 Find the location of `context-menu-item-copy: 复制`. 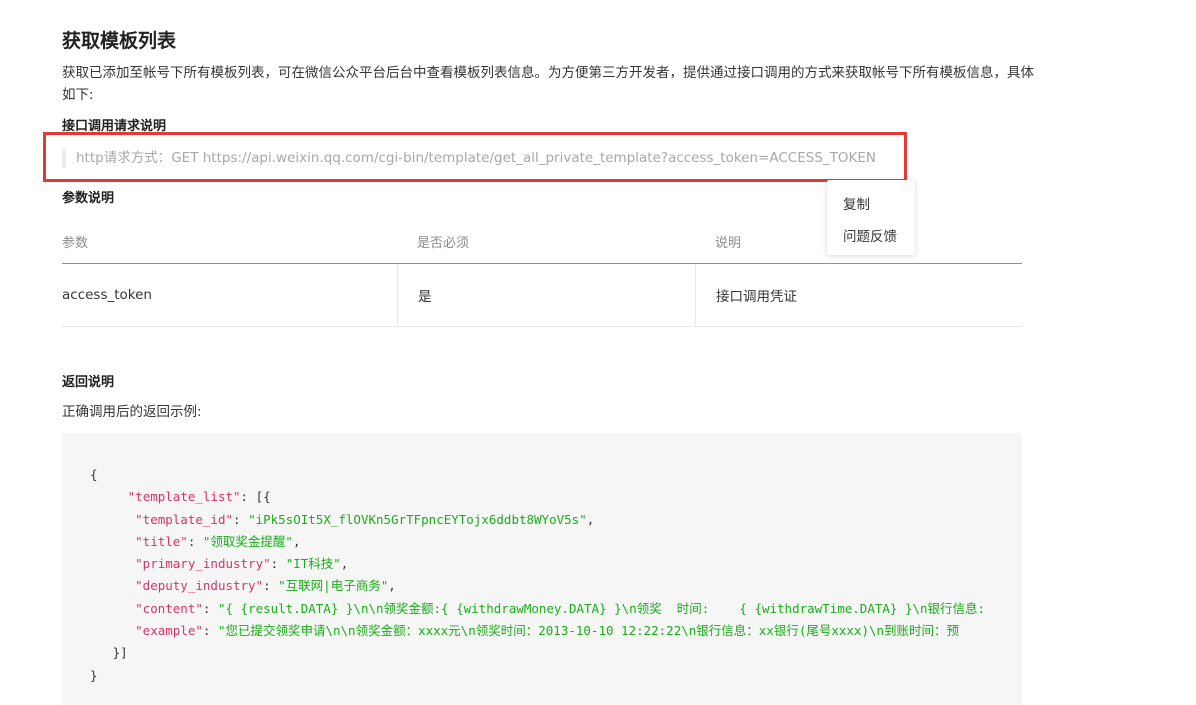

context-menu-item-copy: 复制 is located at coordinates (856, 203).